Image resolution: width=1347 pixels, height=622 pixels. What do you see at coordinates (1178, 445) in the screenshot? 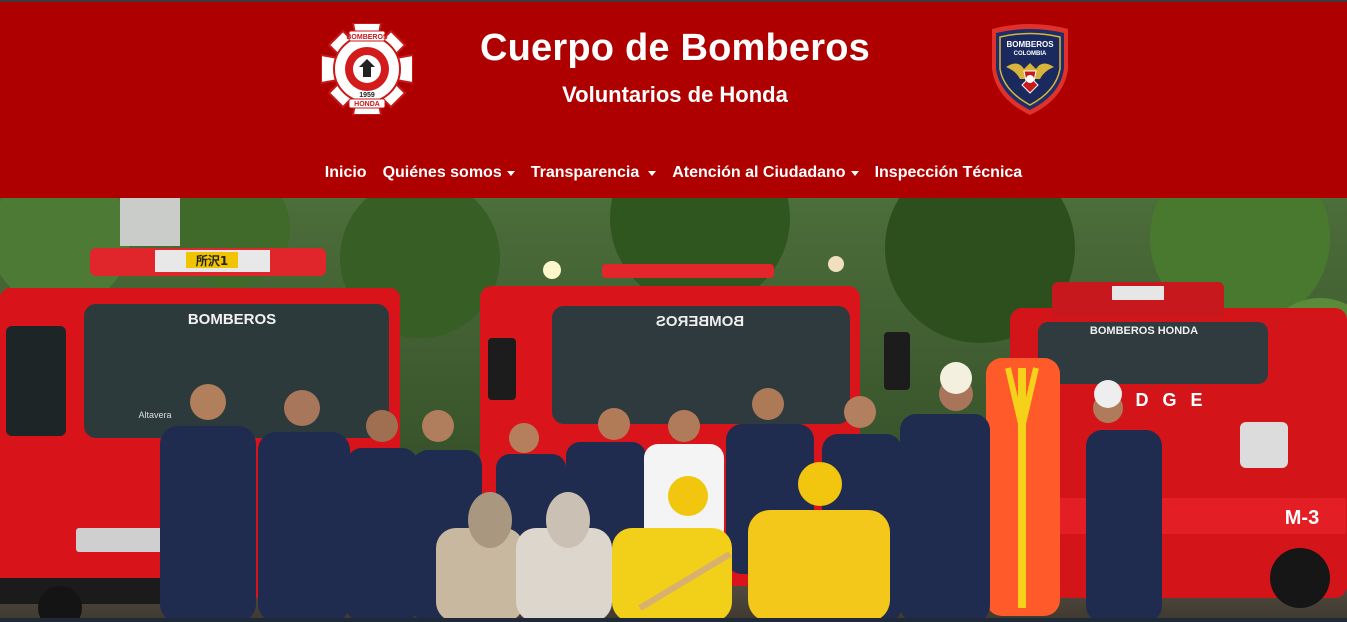
I see `fire-truck-right: BOMBEROS HONDA DGE M-3` at bounding box center [1178, 445].